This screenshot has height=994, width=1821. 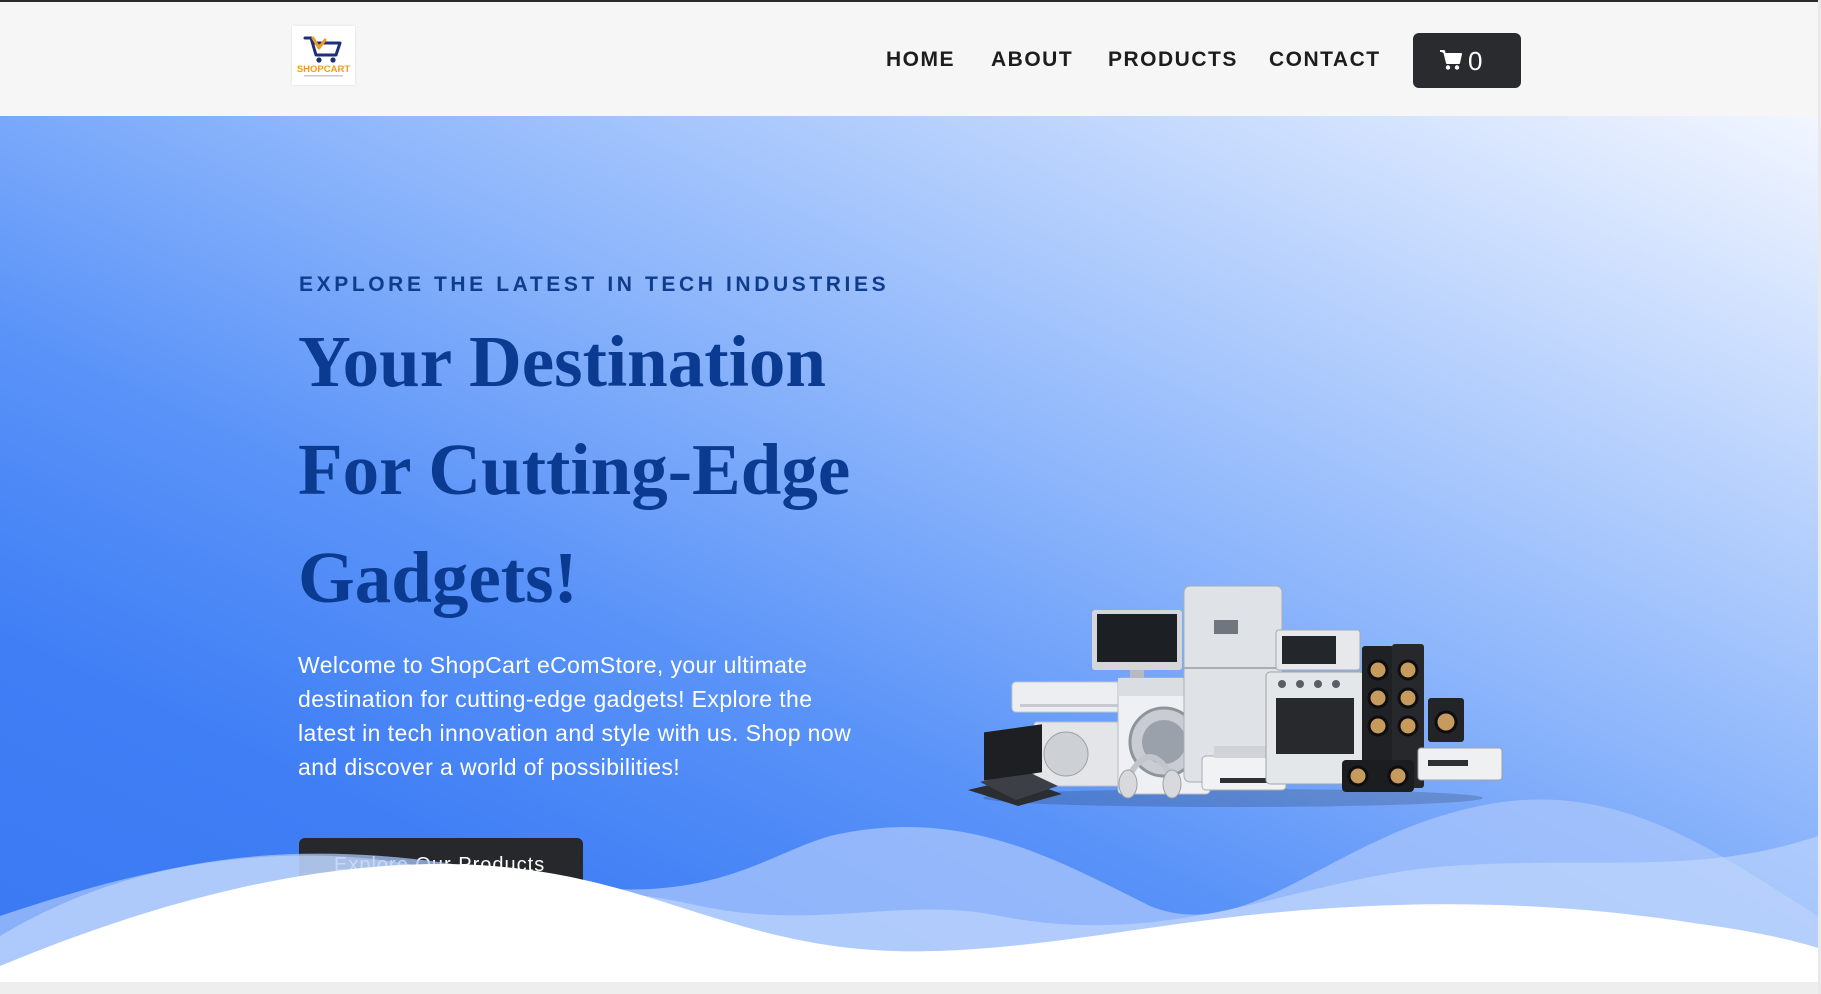 What do you see at coordinates (1173, 60) in the screenshot?
I see `nav-products-link: PRODUCTS` at bounding box center [1173, 60].